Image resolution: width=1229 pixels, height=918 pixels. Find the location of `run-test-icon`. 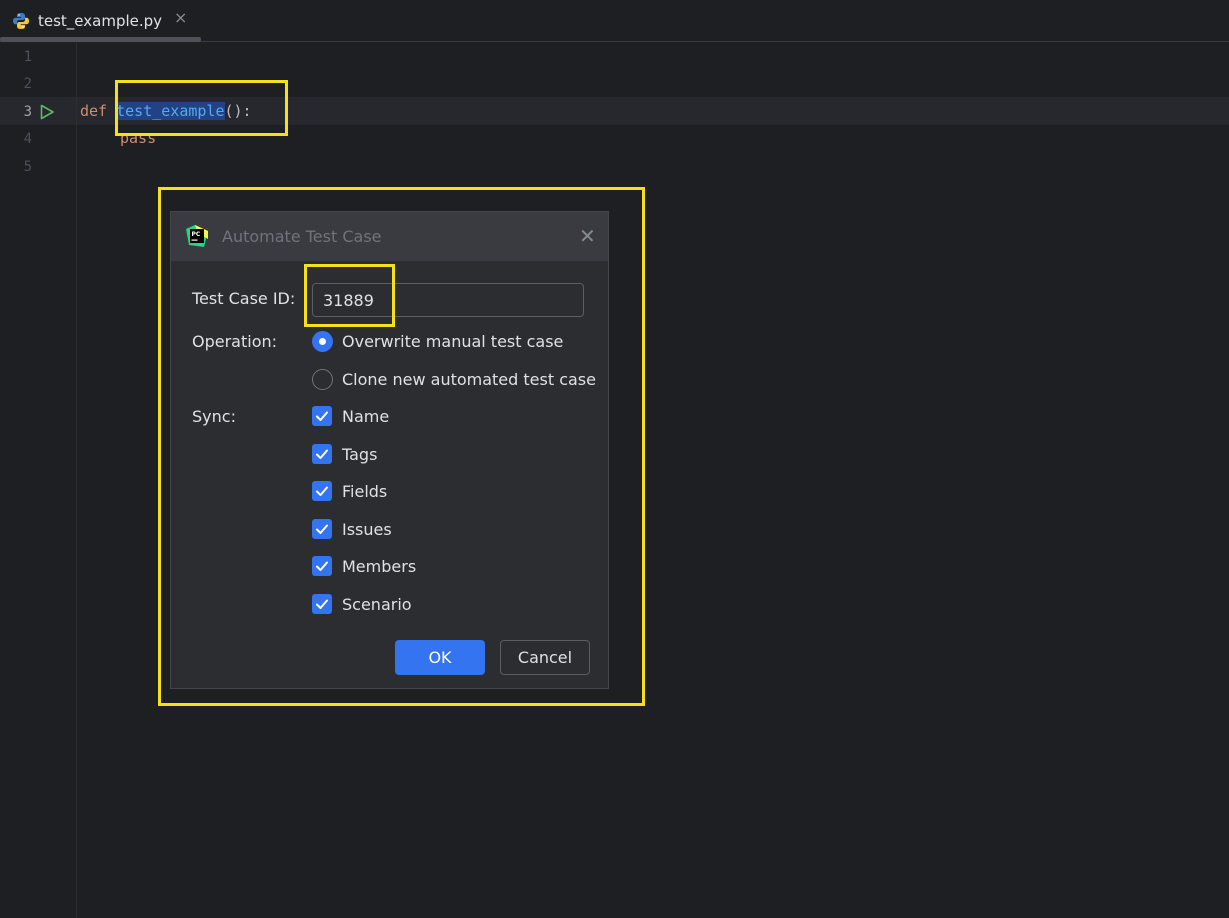

run-test-icon is located at coordinates (47, 112).